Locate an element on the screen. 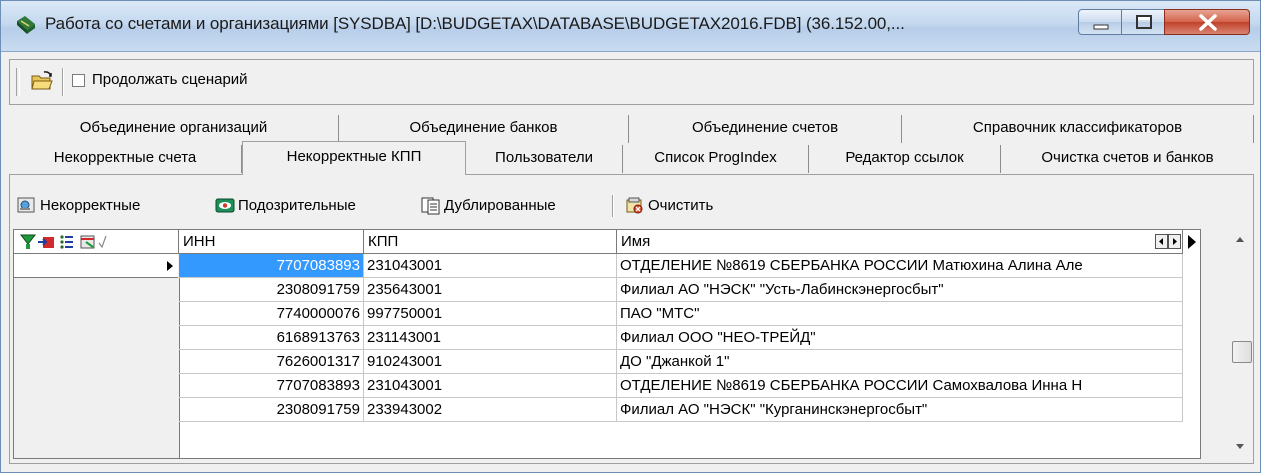  continue-script-label: Продолжать сценарий is located at coordinates (170, 79).